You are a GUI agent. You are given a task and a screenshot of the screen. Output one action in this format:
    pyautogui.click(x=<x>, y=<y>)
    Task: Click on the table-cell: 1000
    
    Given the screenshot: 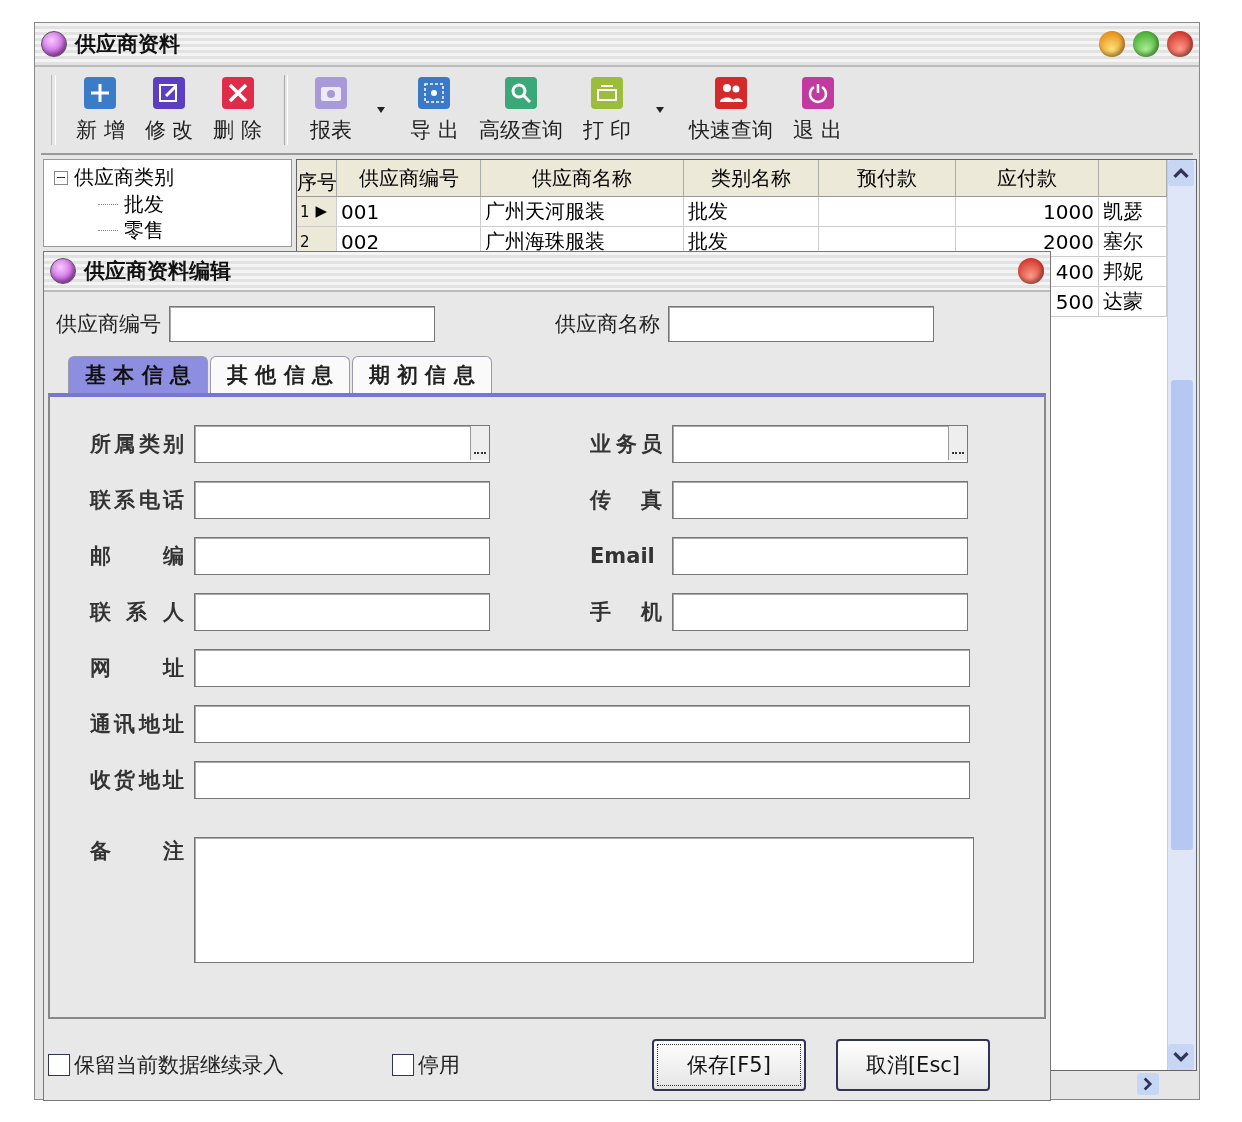 What is the action you would take?
    pyautogui.click(x=1068, y=211)
    